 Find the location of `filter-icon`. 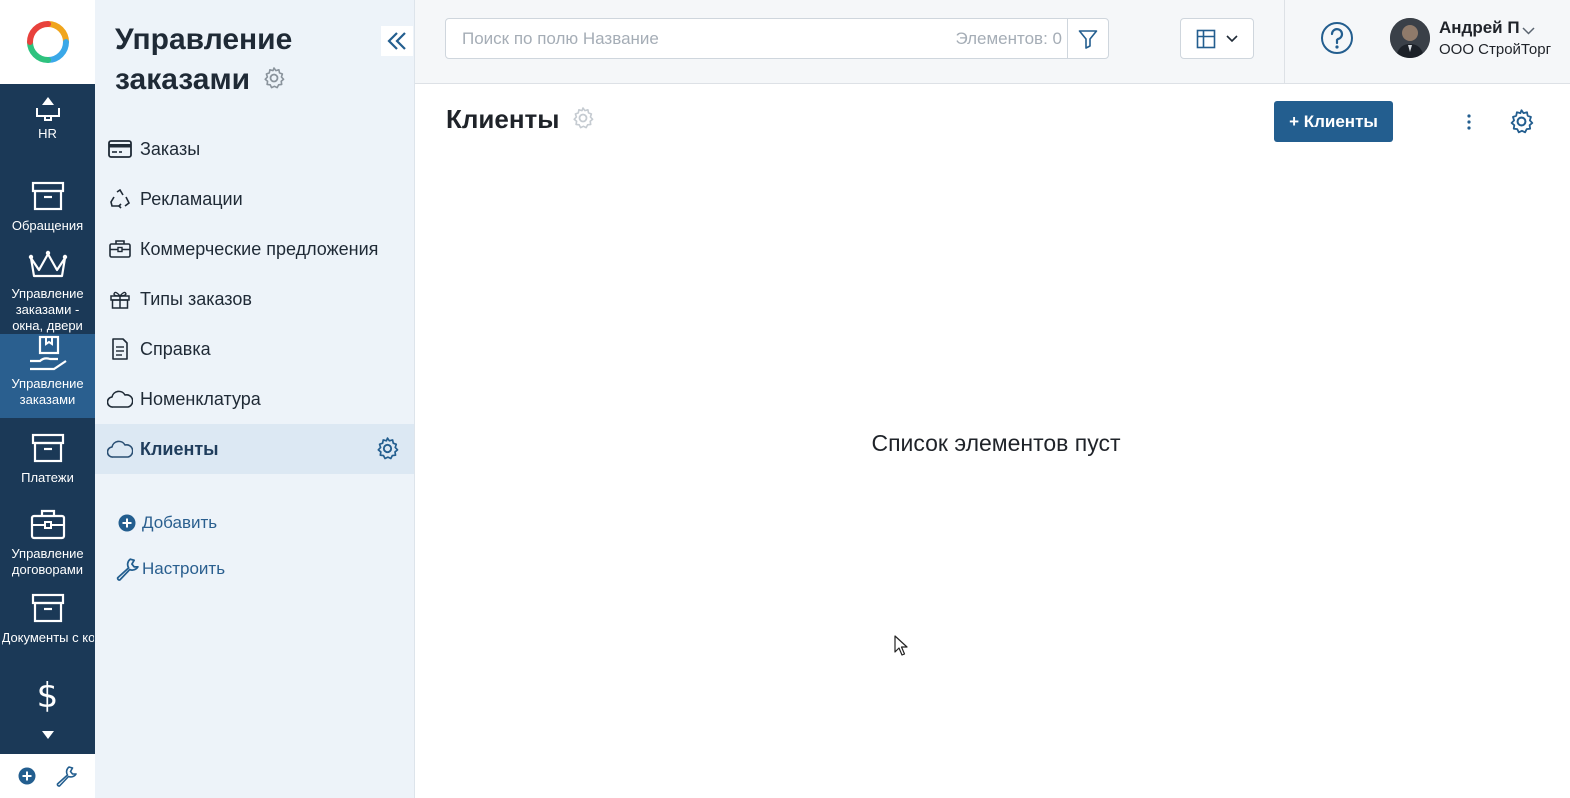

filter-icon is located at coordinates (1088, 39).